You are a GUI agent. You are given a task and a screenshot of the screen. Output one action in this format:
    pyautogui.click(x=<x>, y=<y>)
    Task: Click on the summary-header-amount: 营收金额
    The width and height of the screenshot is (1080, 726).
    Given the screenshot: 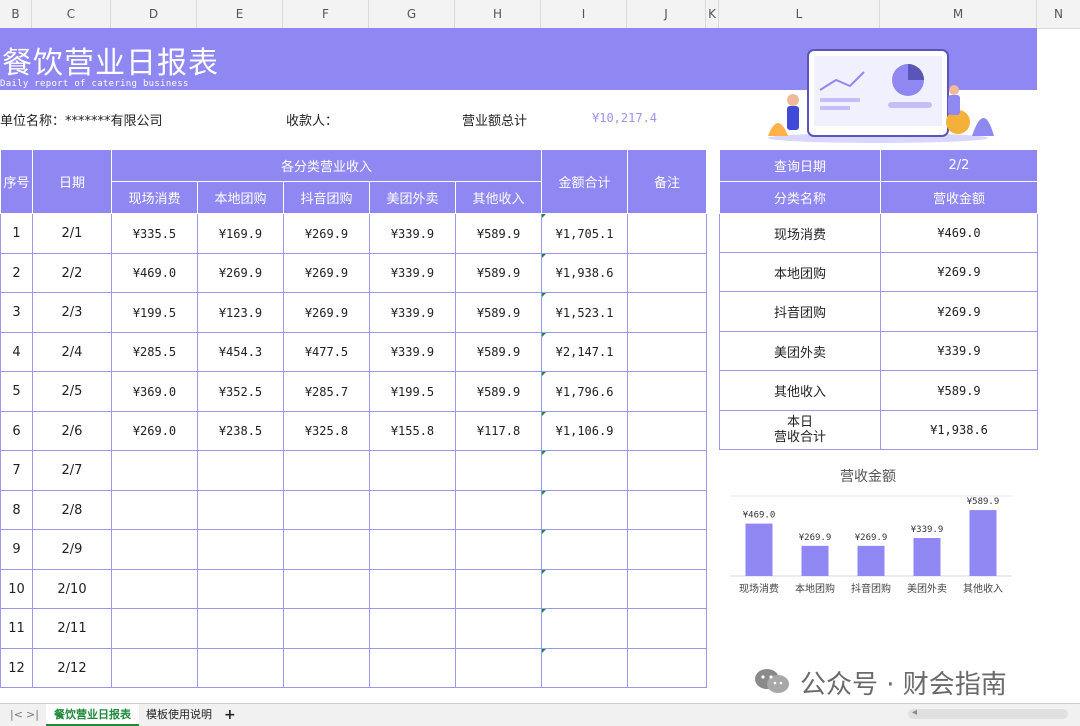 What is the action you would take?
    pyautogui.click(x=959, y=197)
    